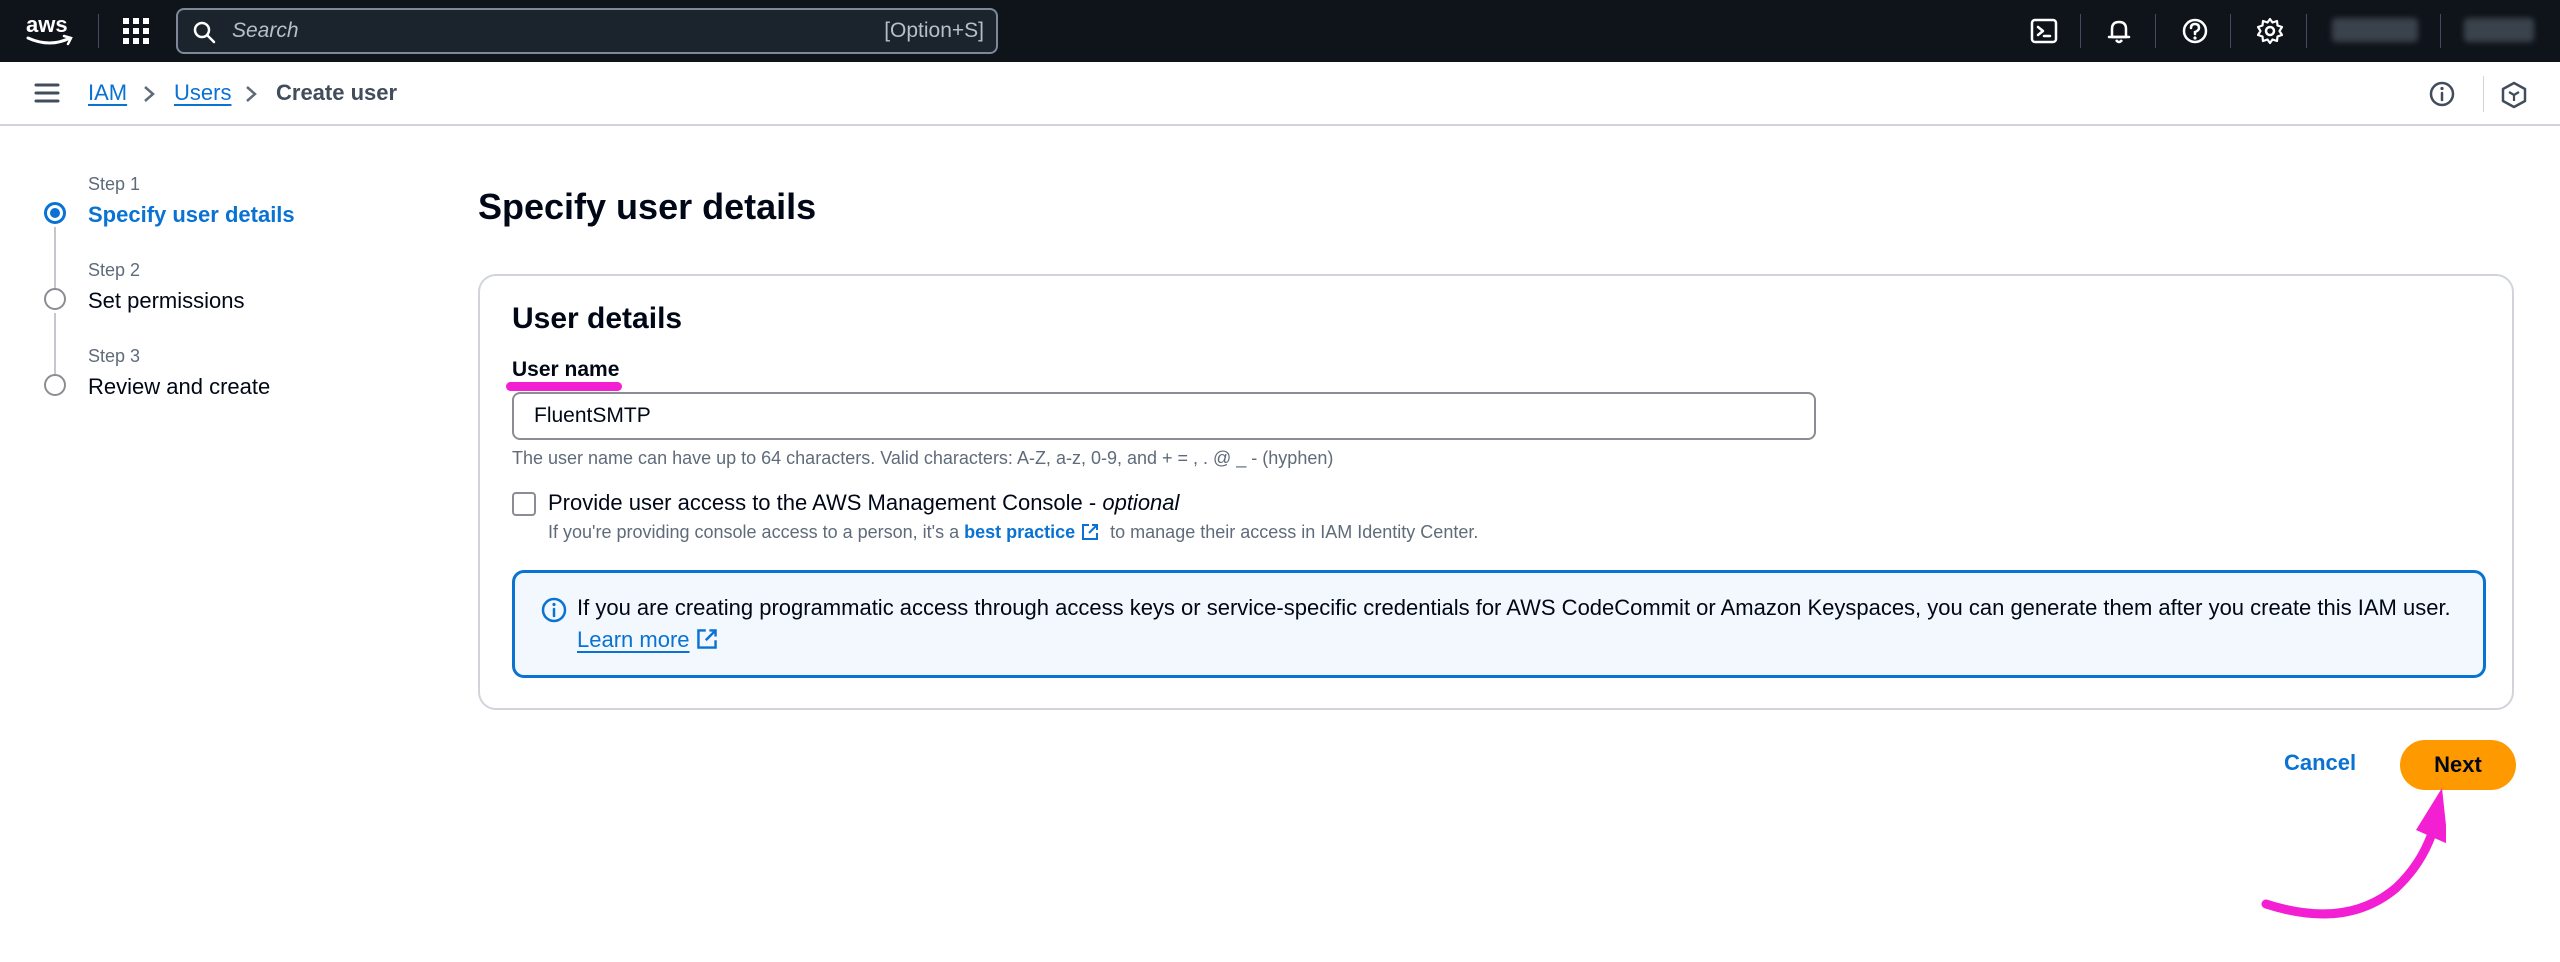 Image resolution: width=2560 pixels, height=962 pixels. I want to click on learn-more-link: Learn more, so click(650, 640).